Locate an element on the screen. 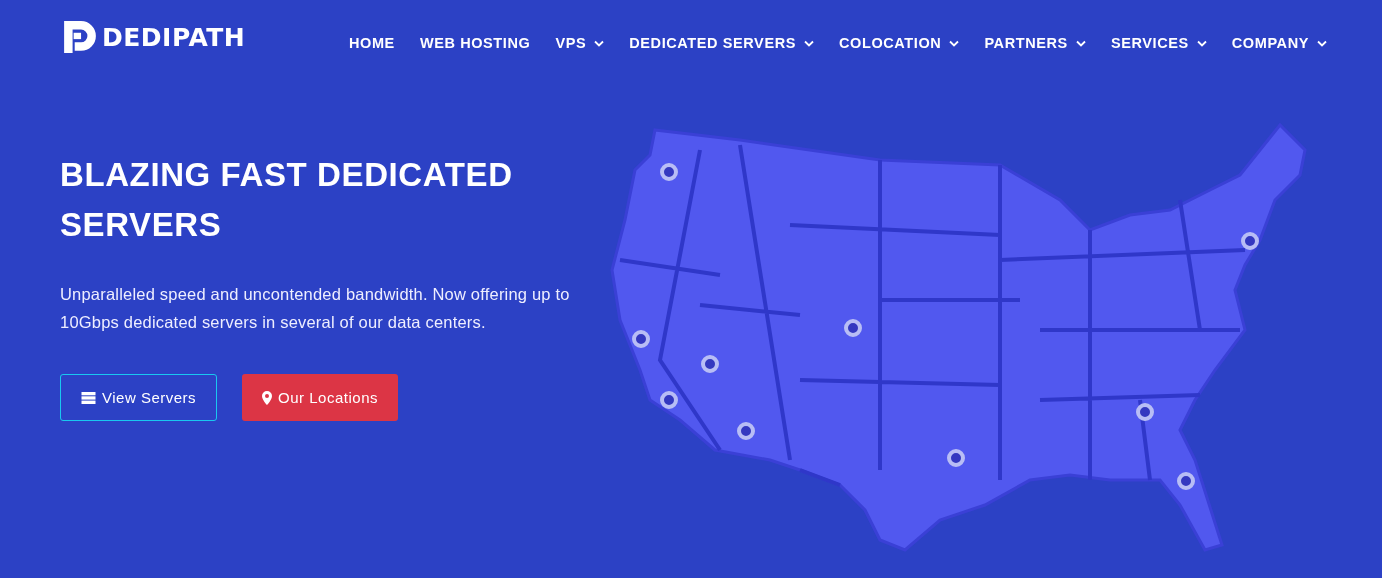 Image resolution: width=1382 pixels, height=578 pixels. nav-link: COMPANY is located at coordinates (1279, 43).